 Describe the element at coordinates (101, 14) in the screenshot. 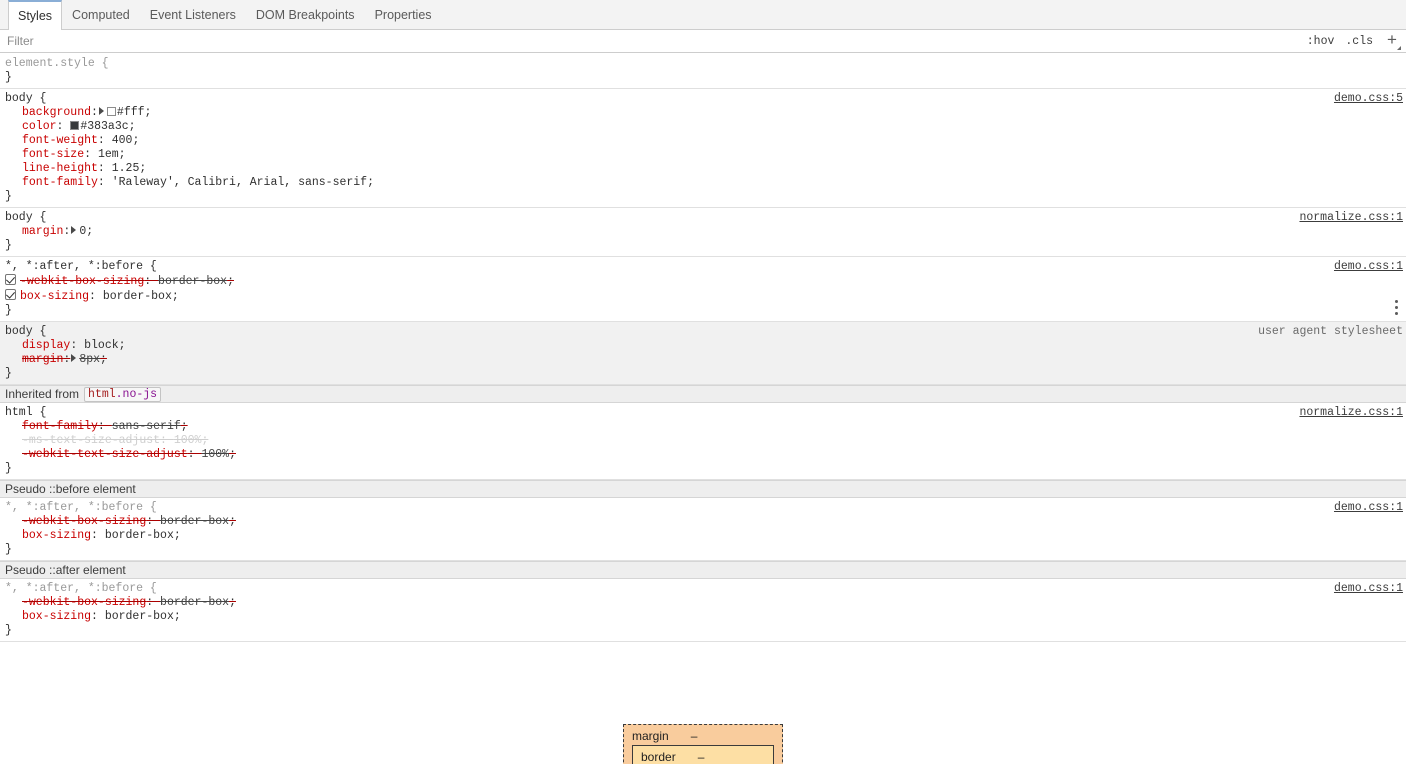

I see `tab-computed: Computed` at that location.